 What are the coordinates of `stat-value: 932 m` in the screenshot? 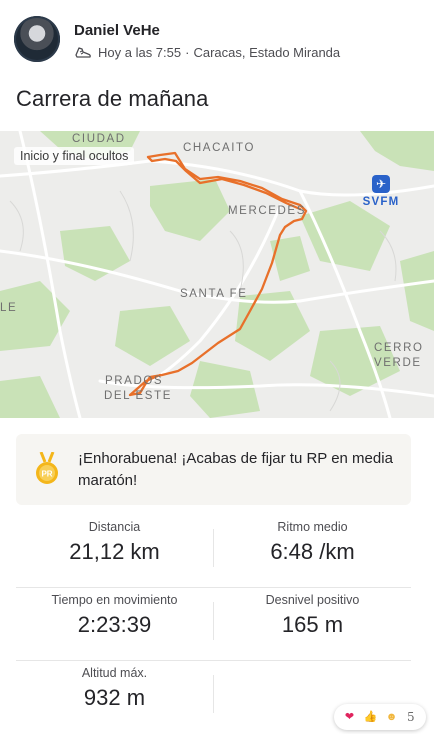 It's located at (114, 697).